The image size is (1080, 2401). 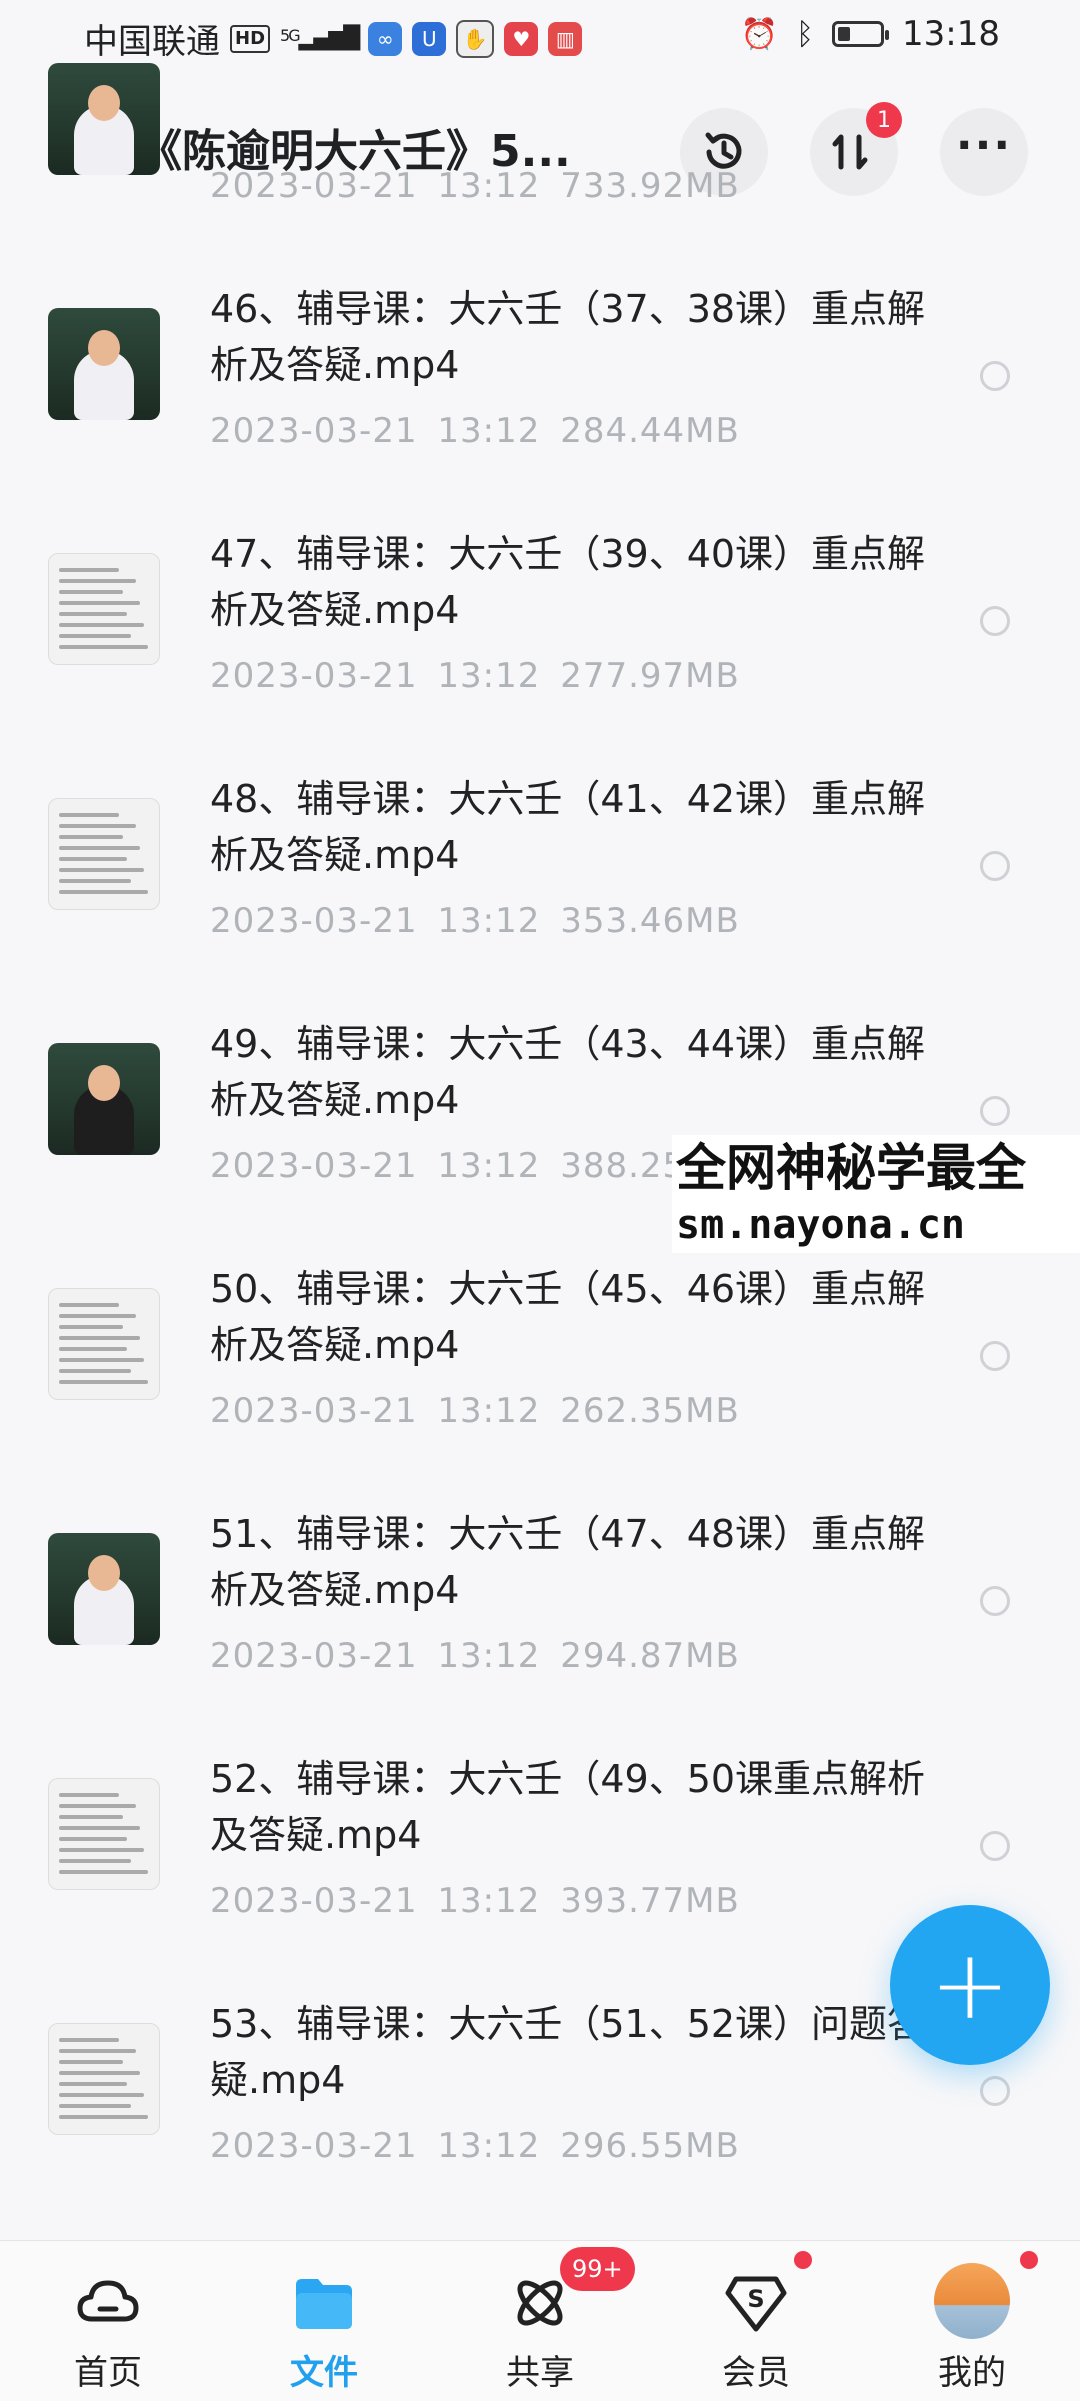 I want to click on file-name: 51、辅导课：大六壬（47、48课）重点解析及答疑.mp4, so click(x=568, y=1562).